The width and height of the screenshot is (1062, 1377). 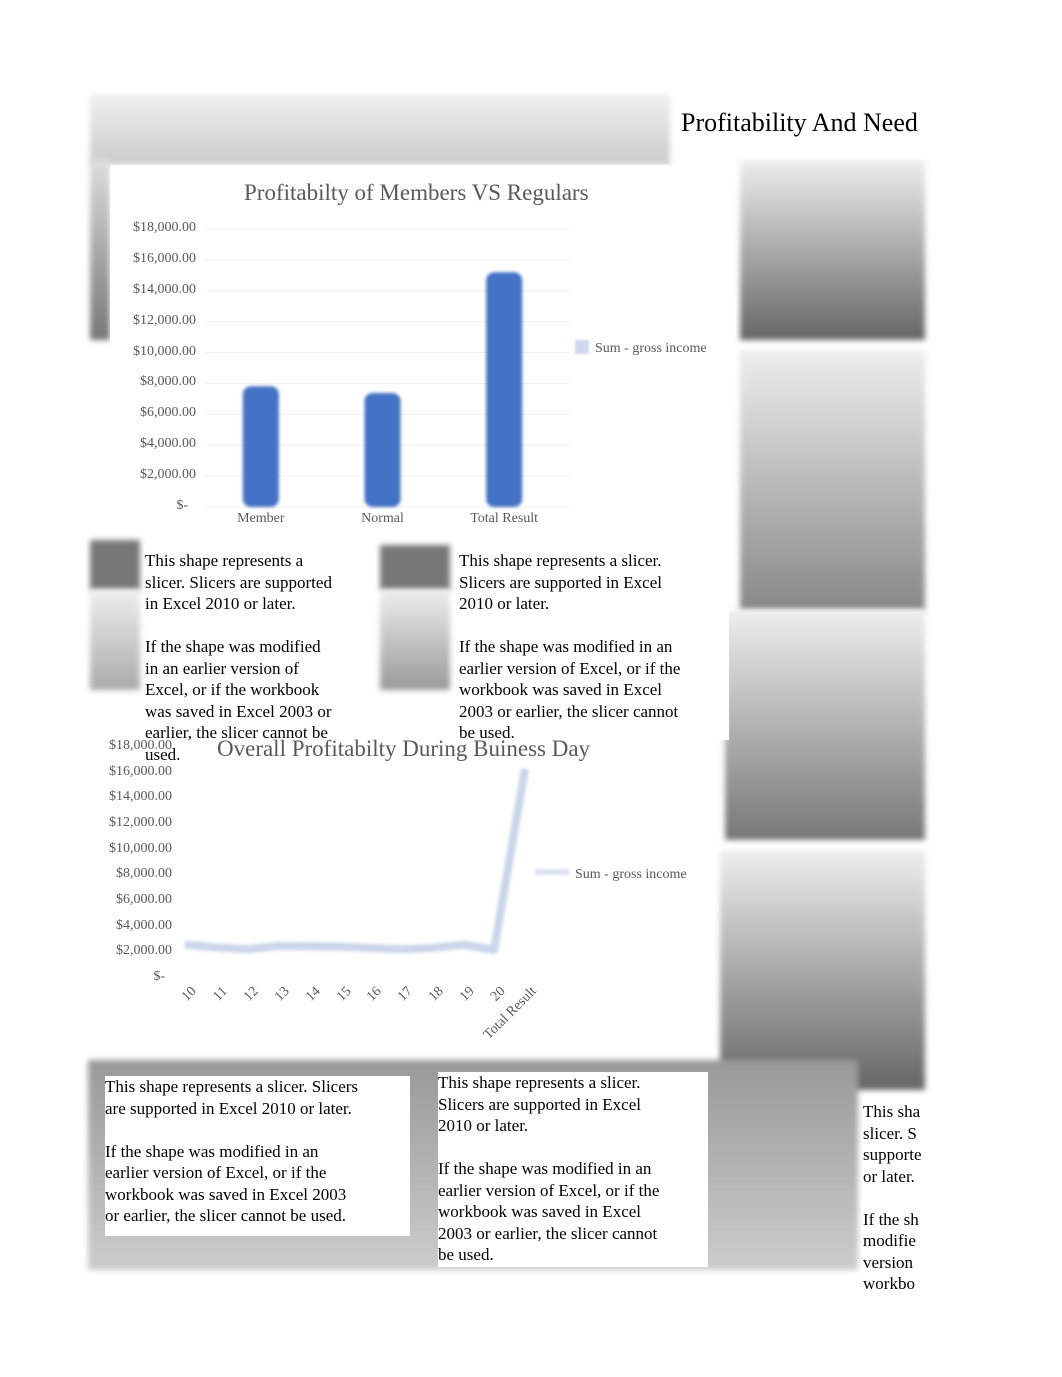 I want to click on y-tick-label: $18,000.00, so click(x=164, y=227).